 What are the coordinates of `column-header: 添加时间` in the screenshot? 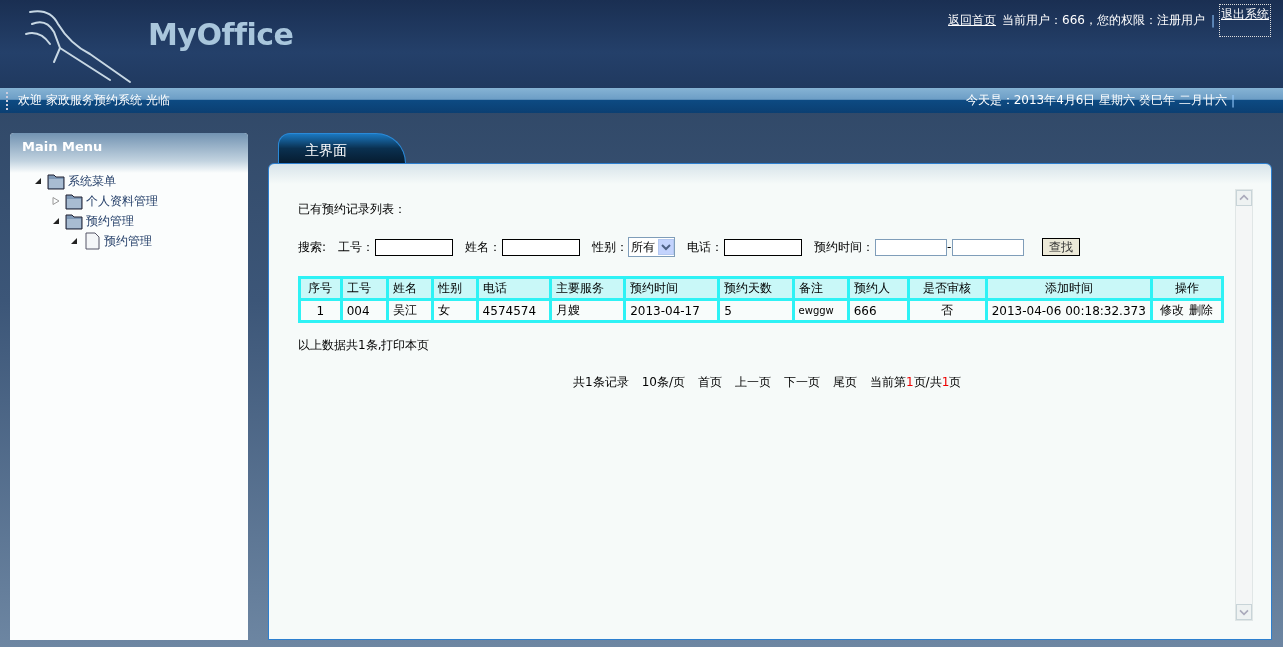 It's located at (1069, 288).